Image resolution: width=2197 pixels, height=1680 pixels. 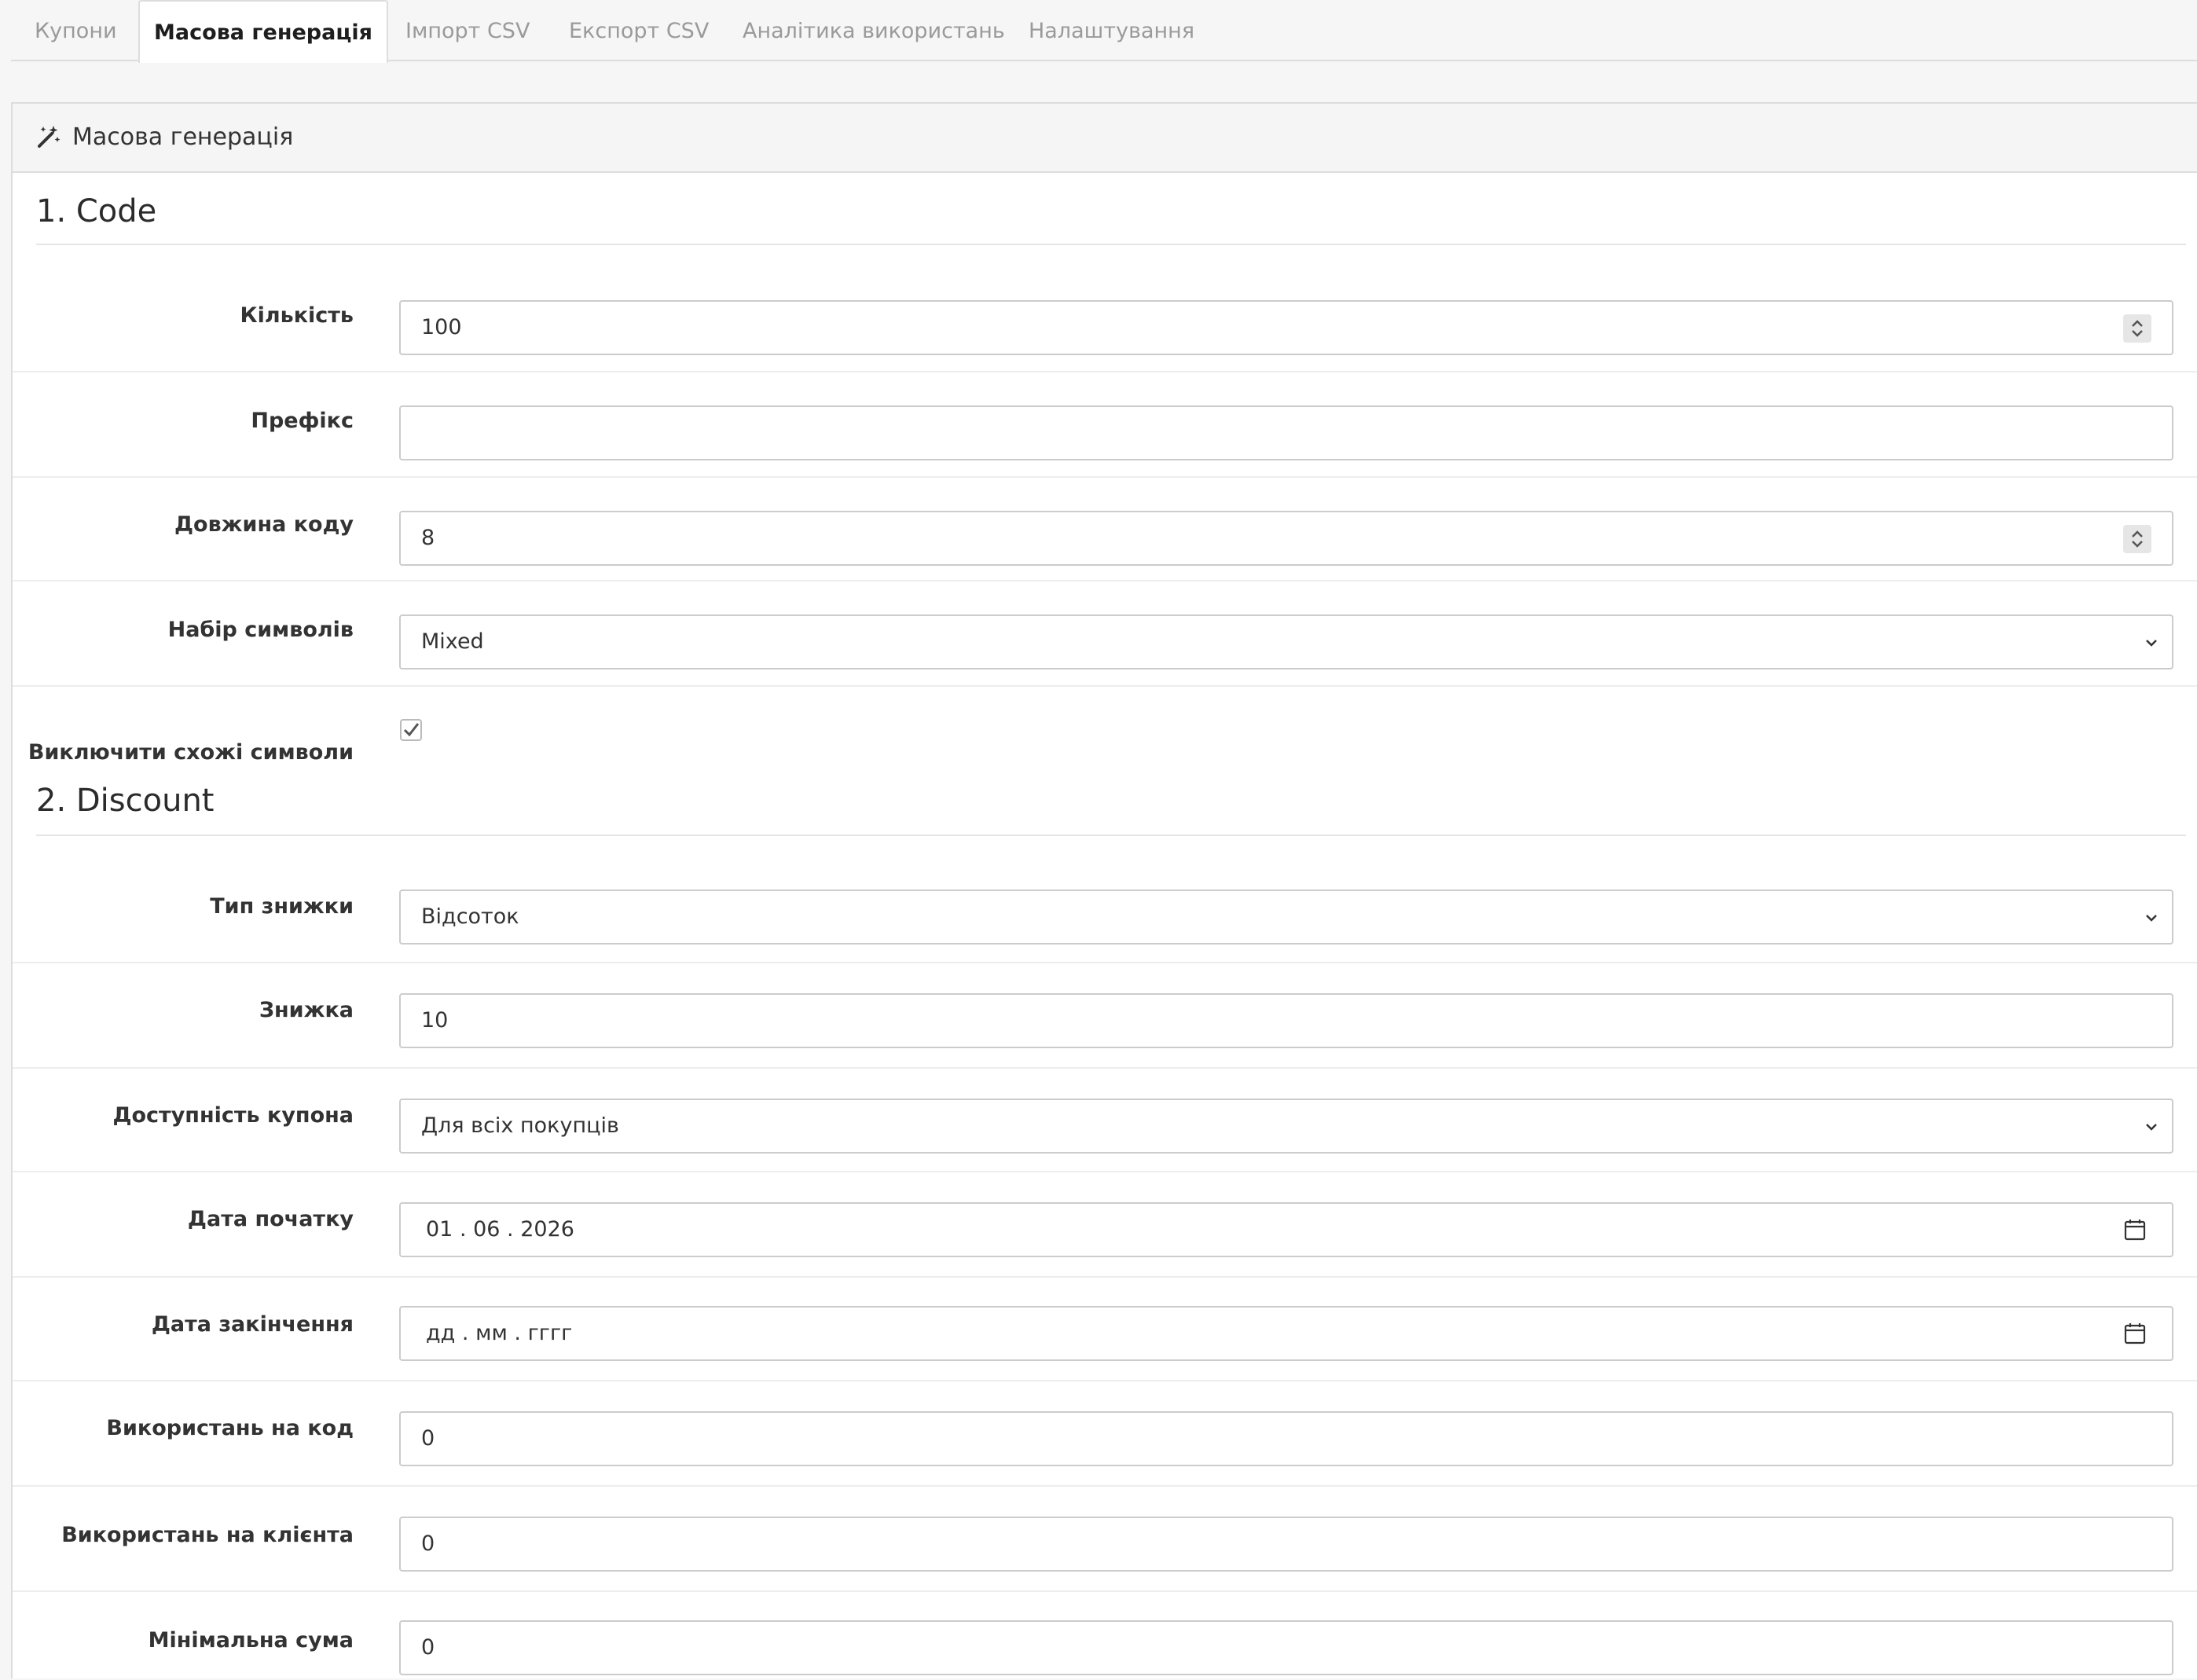 What do you see at coordinates (1286, 1020) in the screenshot?
I see `discount-input: 10` at bounding box center [1286, 1020].